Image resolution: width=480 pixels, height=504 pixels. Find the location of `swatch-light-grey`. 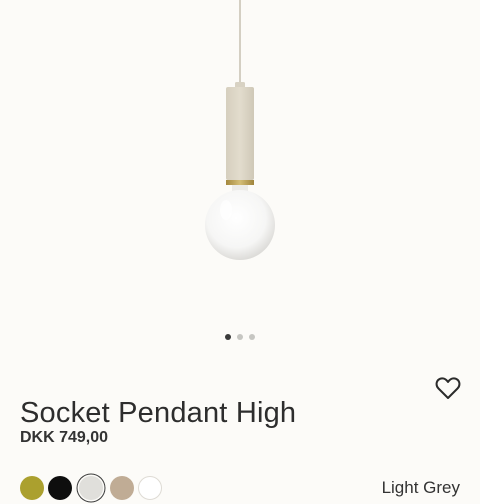

swatch-light-grey is located at coordinates (91, 488).